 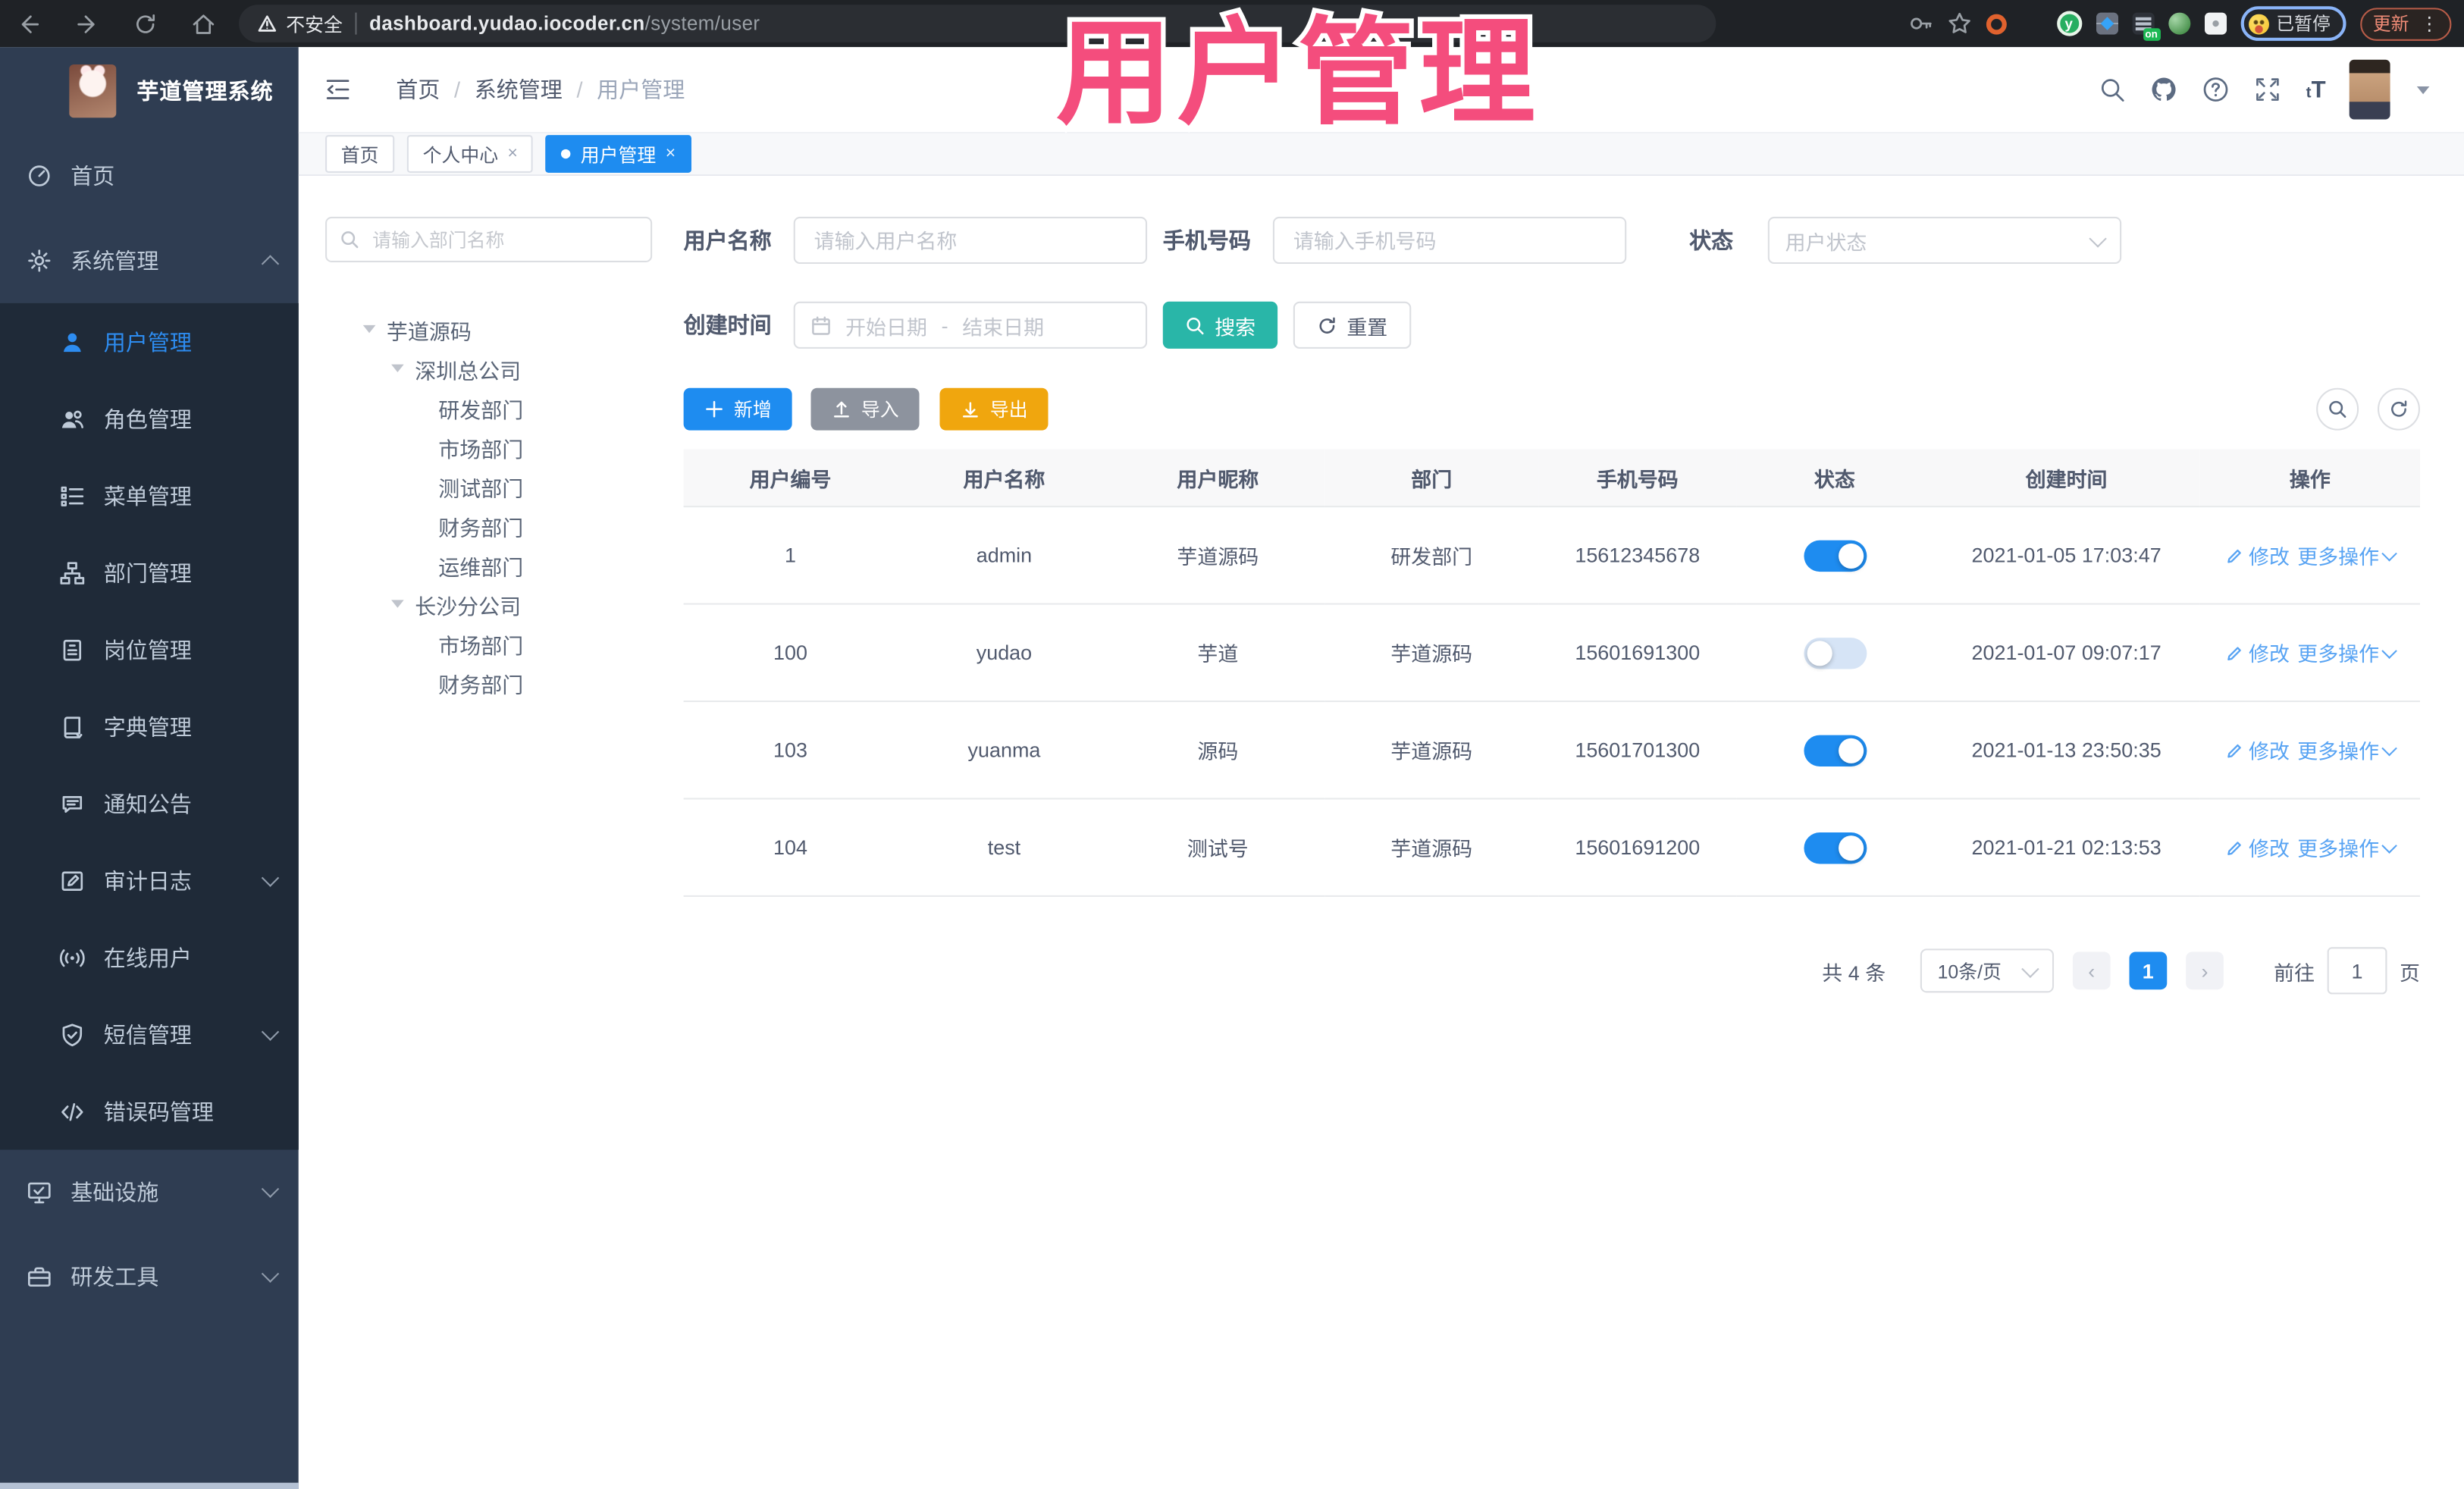 I want to click on back-icon, so click(x=29, y=23).